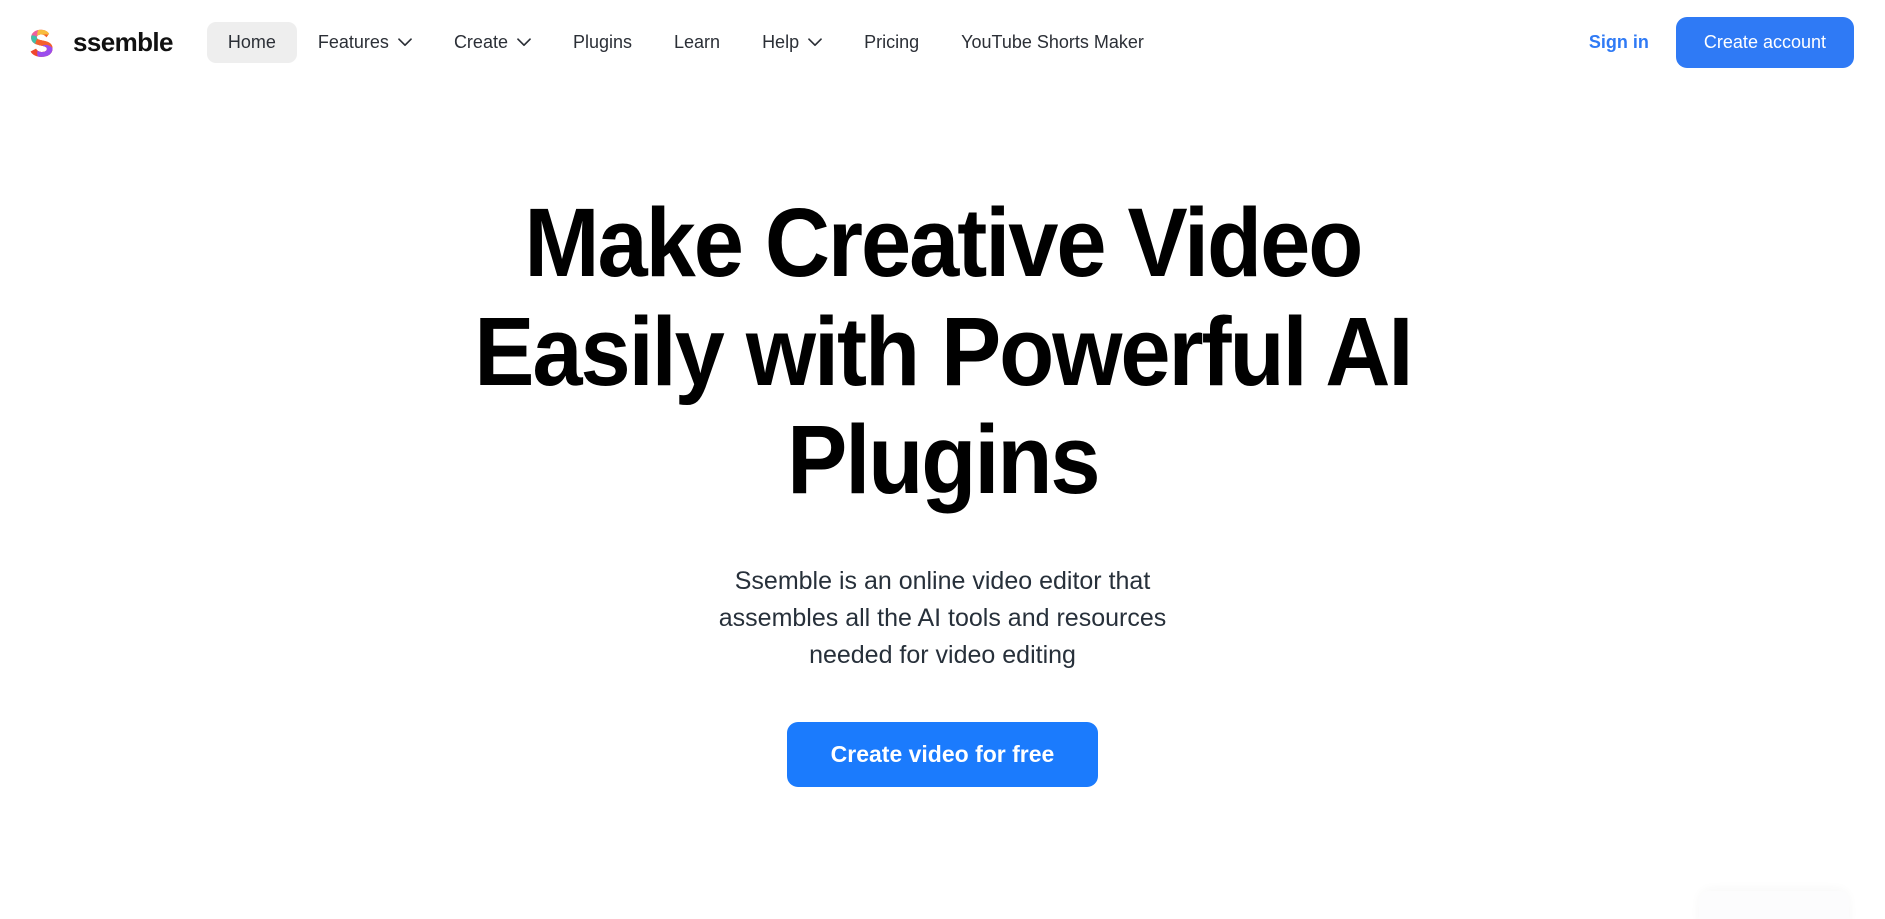 Image resolution: width=1885 pixels, height=919 pixels. I want to click on brand-name-text: ssemble, so click(123, 42).